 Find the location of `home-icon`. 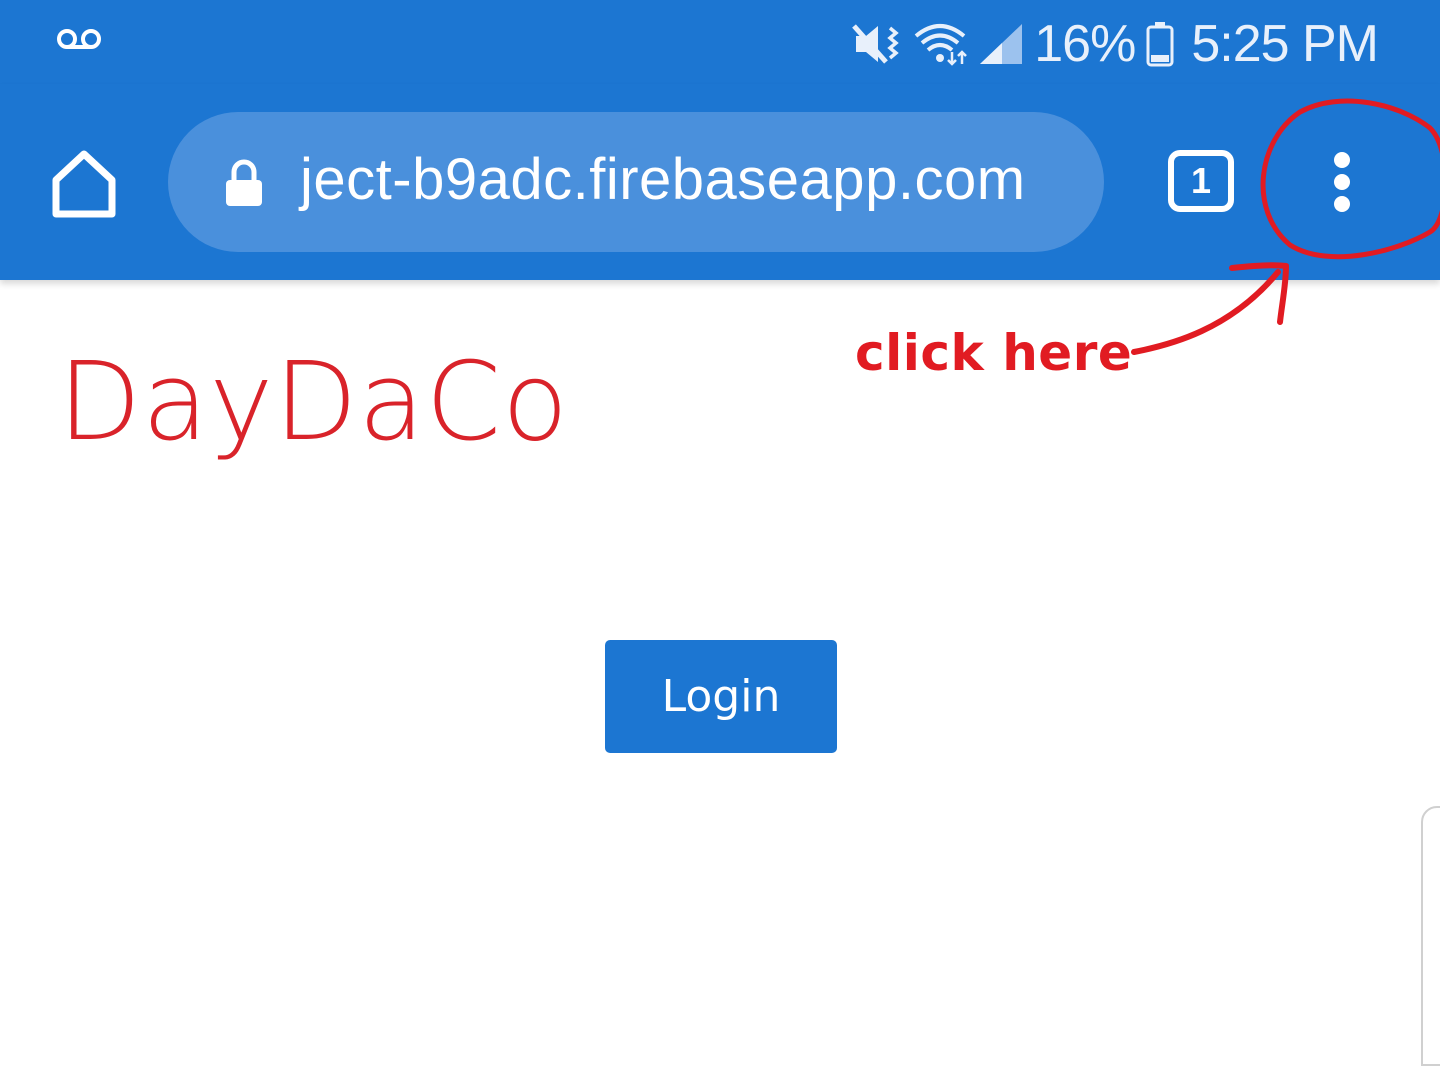

home-icon is located at coordinates (84, 184).